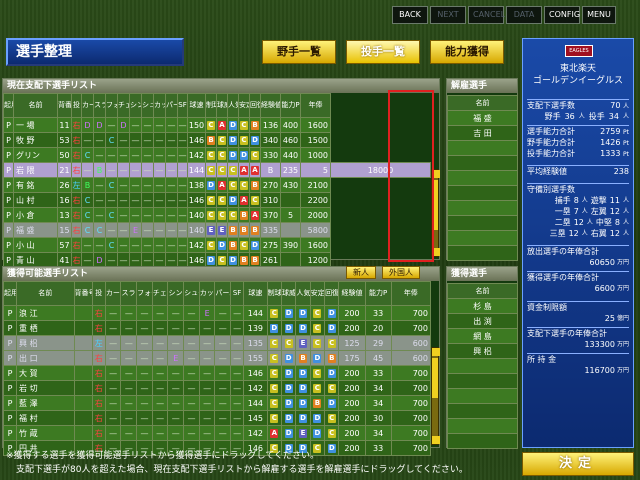 This screenshot has height=480, width=640. What do you see at coordinates (45, 433) in the screenshot?
I see `table-cell: 竹 蔵` at bounding box center [45, 433].